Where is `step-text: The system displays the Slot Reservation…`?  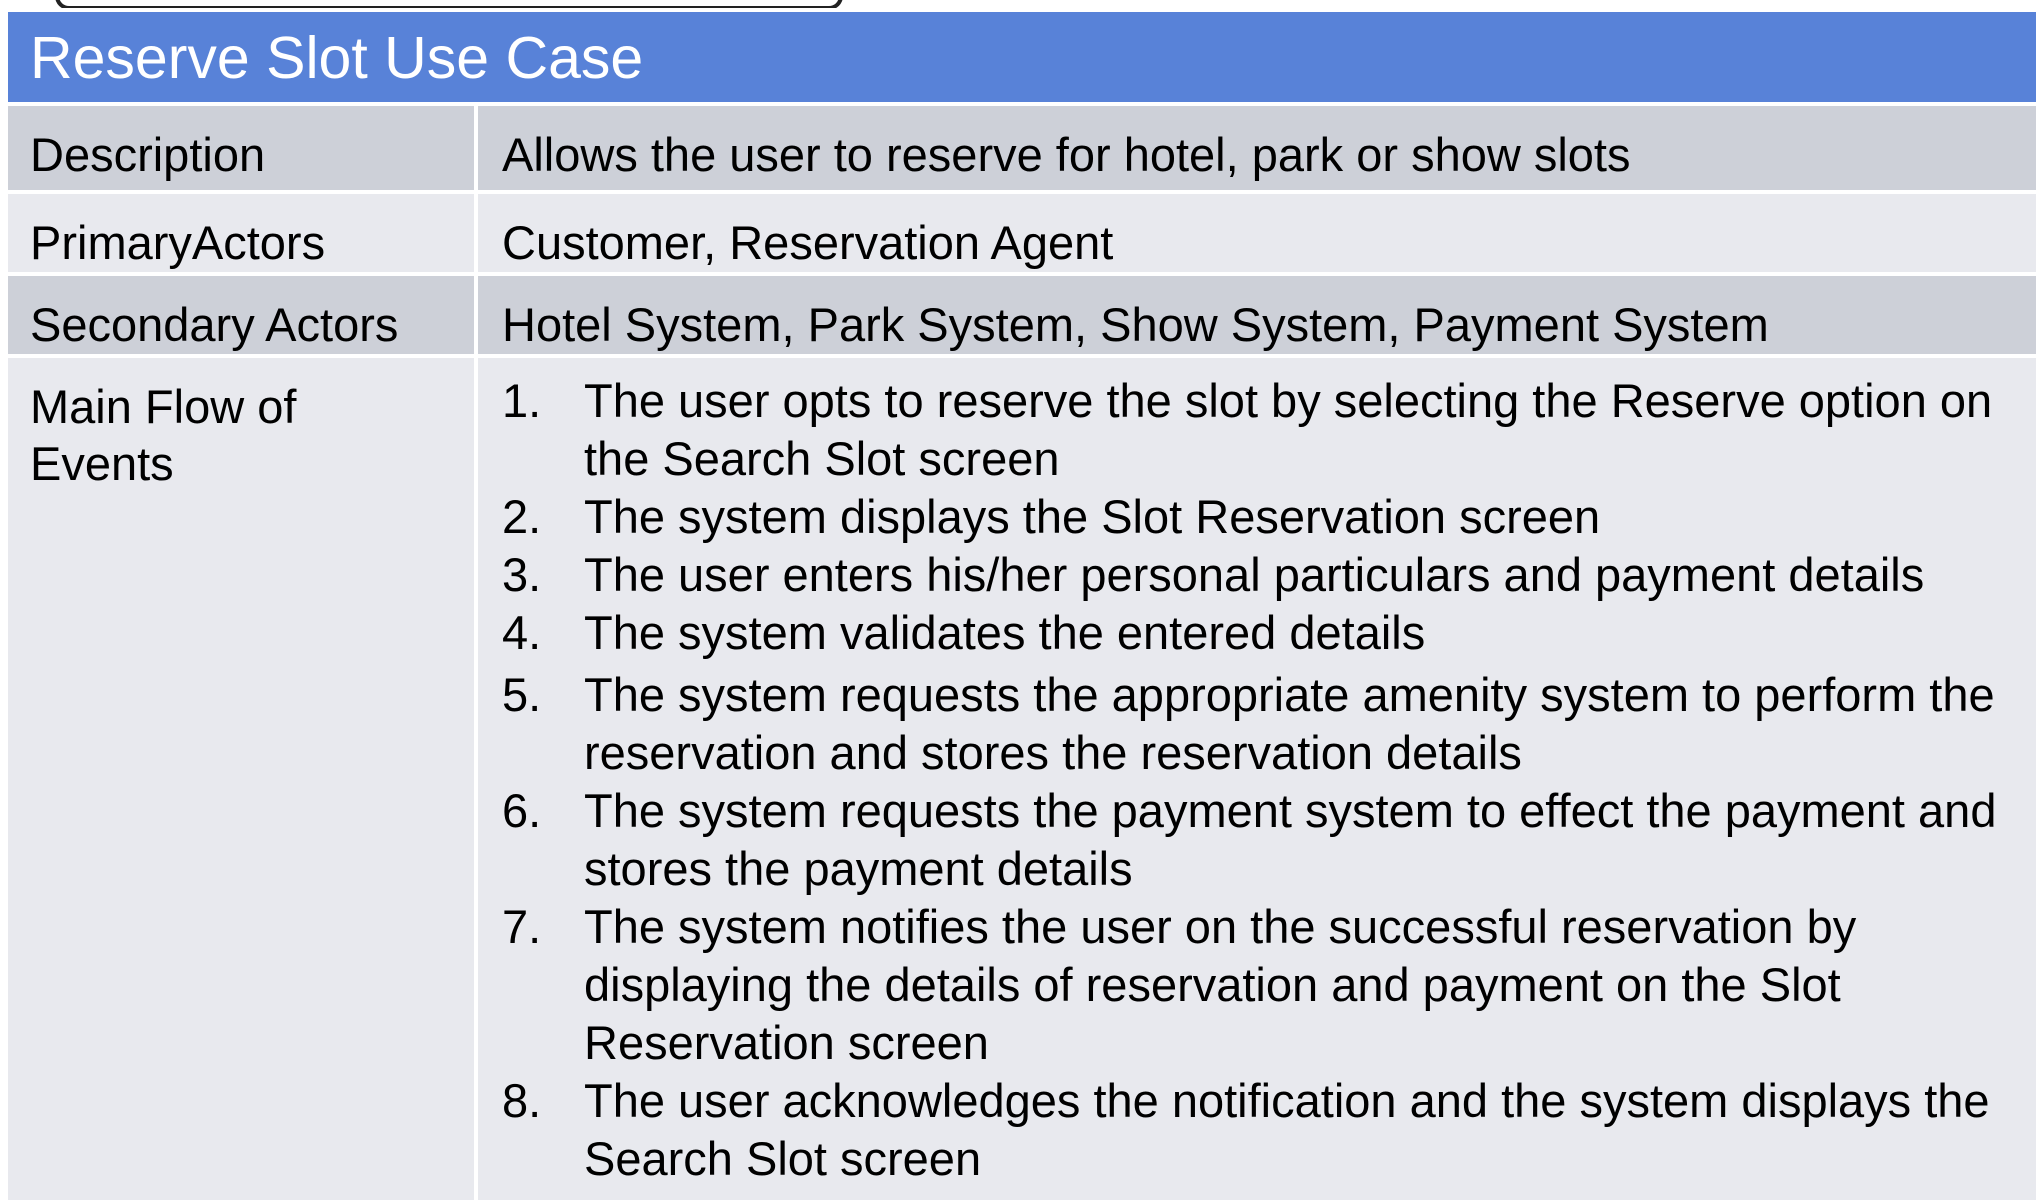
step-text: The system displays the Slot Reservation… is located at coordinates (1092, 516).